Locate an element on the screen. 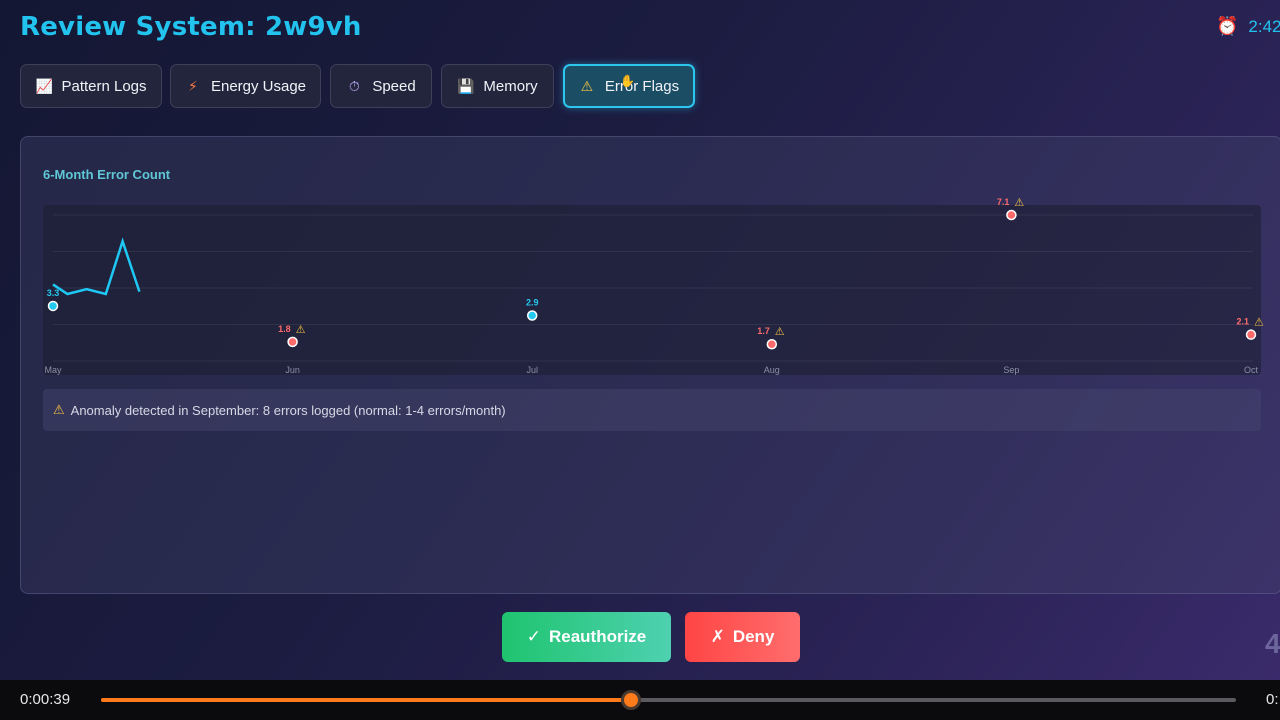 Image resolution: width=1280 pixels, height=720 pixels. x-tick-label: Jul is located at coordinates (532, 370).